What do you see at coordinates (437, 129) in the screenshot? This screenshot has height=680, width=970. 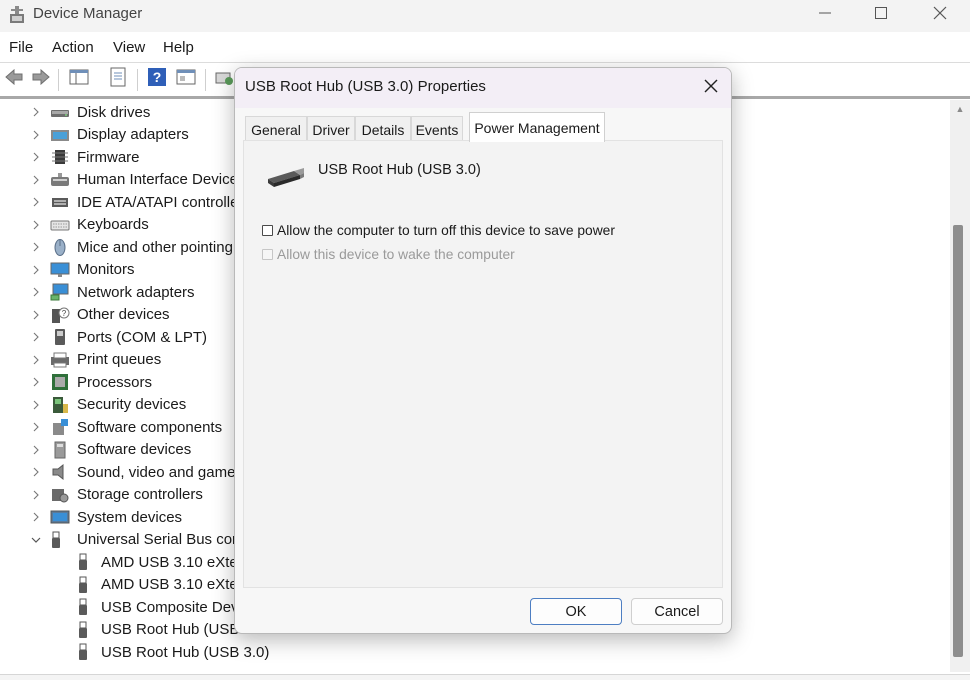 I see `tab-events: Events` at bounding box center [437, 129].